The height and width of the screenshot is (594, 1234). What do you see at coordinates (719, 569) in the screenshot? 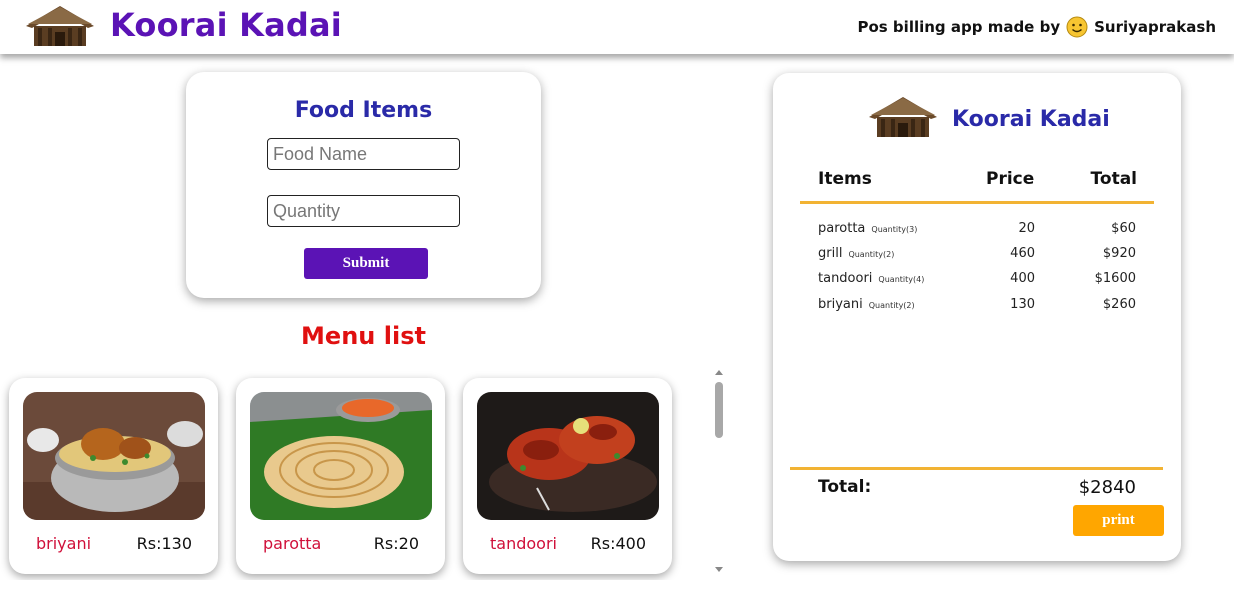
I see `scroll-down-arrow-icon` at bounding box center [719, 569].